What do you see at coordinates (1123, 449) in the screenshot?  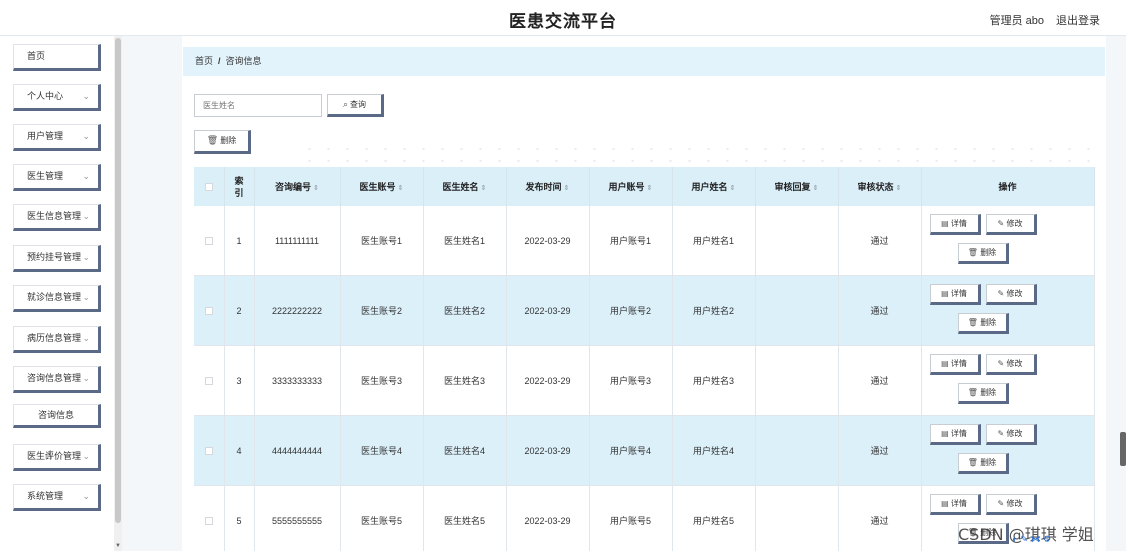 I see `right-edge-handle` at bounding box center [1123, 449].